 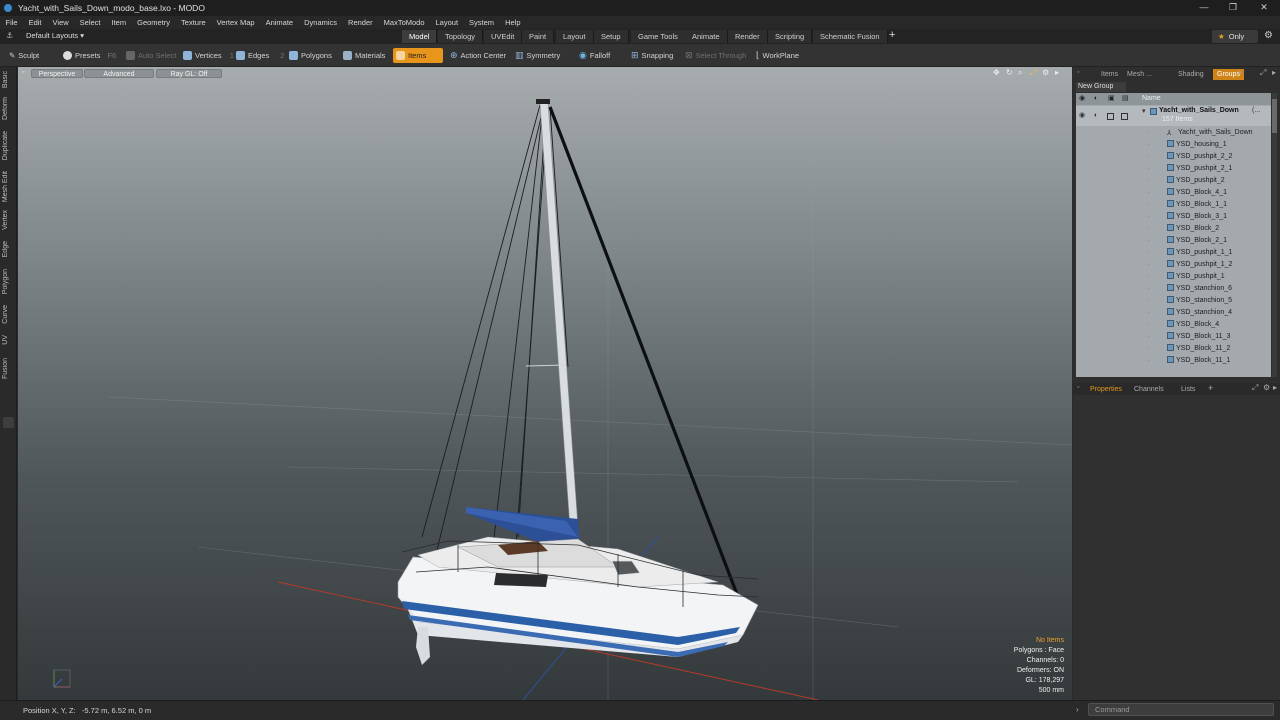 I want to click on visibility-toggle: ◉, so click(x=1082, y=116).